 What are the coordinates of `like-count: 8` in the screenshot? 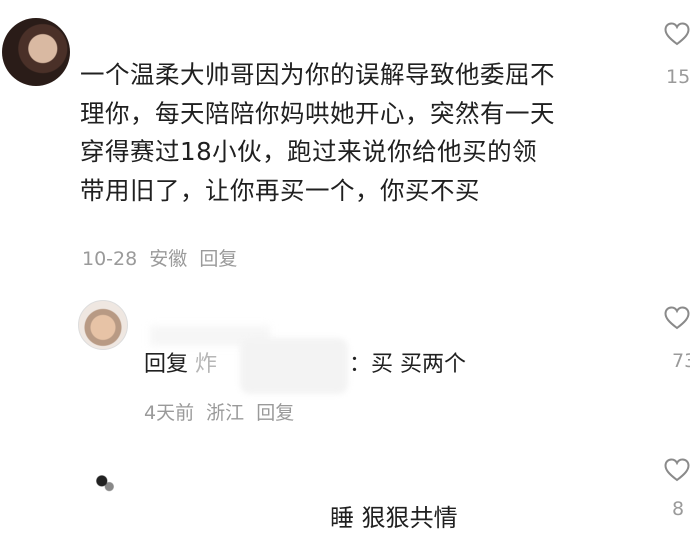 It's located at (678, 509).